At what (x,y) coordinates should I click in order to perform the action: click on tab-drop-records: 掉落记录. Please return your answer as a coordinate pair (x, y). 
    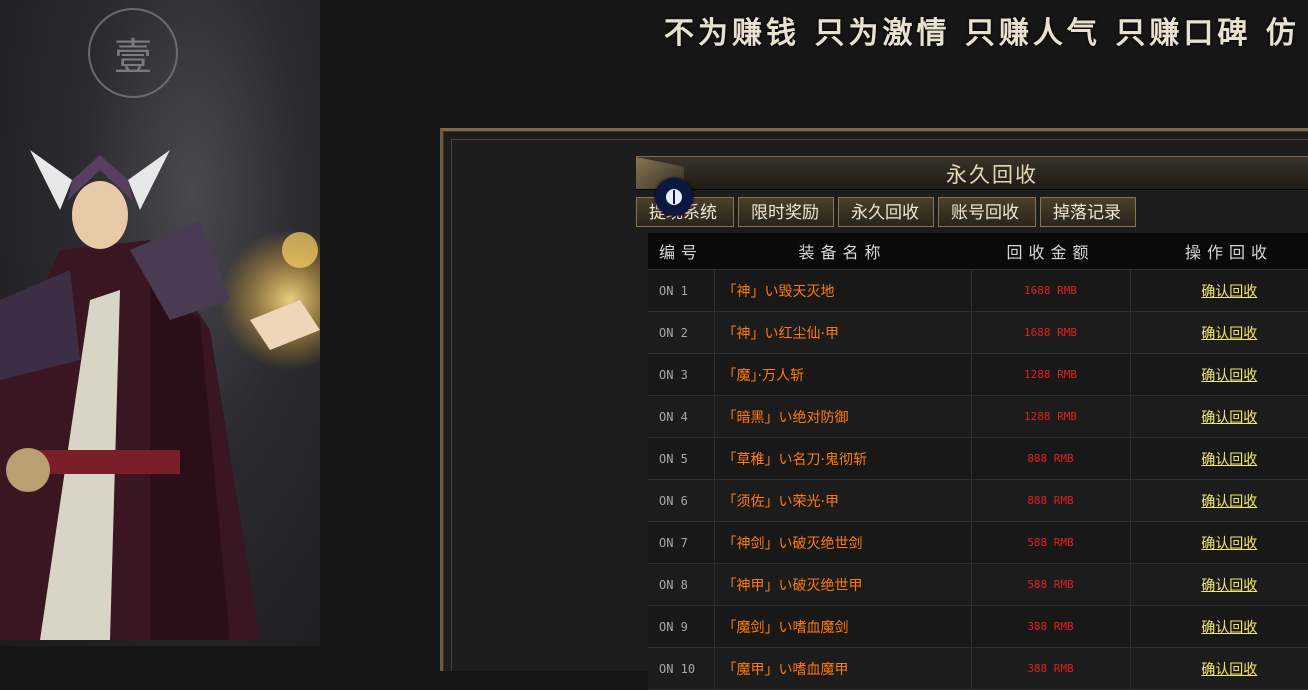
    Looking at the image, I should click on (1088, 212).